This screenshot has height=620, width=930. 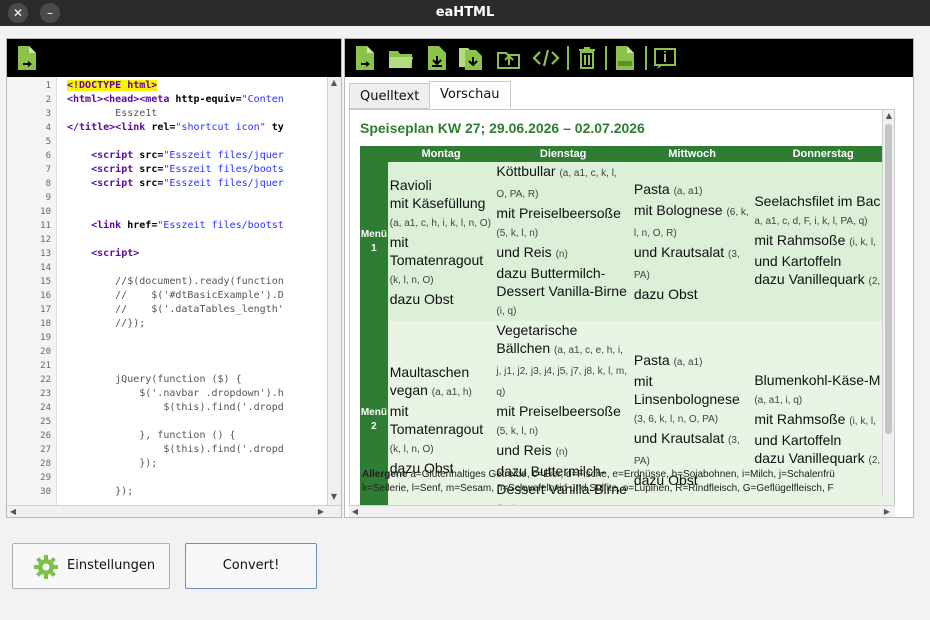 What do you see at coordinates (175, 309) in the screenshot?
I see `code-line: // $('.dataTables_length'` at bounding box center [175, 309].